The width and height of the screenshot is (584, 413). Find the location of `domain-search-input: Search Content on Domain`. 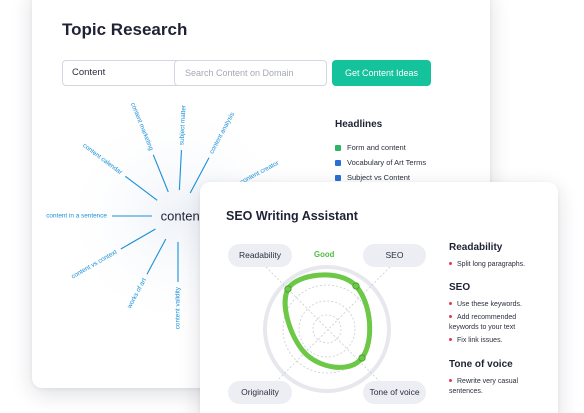

domain-search-input: Search Content on Domain is located at coordinates (250, 73).